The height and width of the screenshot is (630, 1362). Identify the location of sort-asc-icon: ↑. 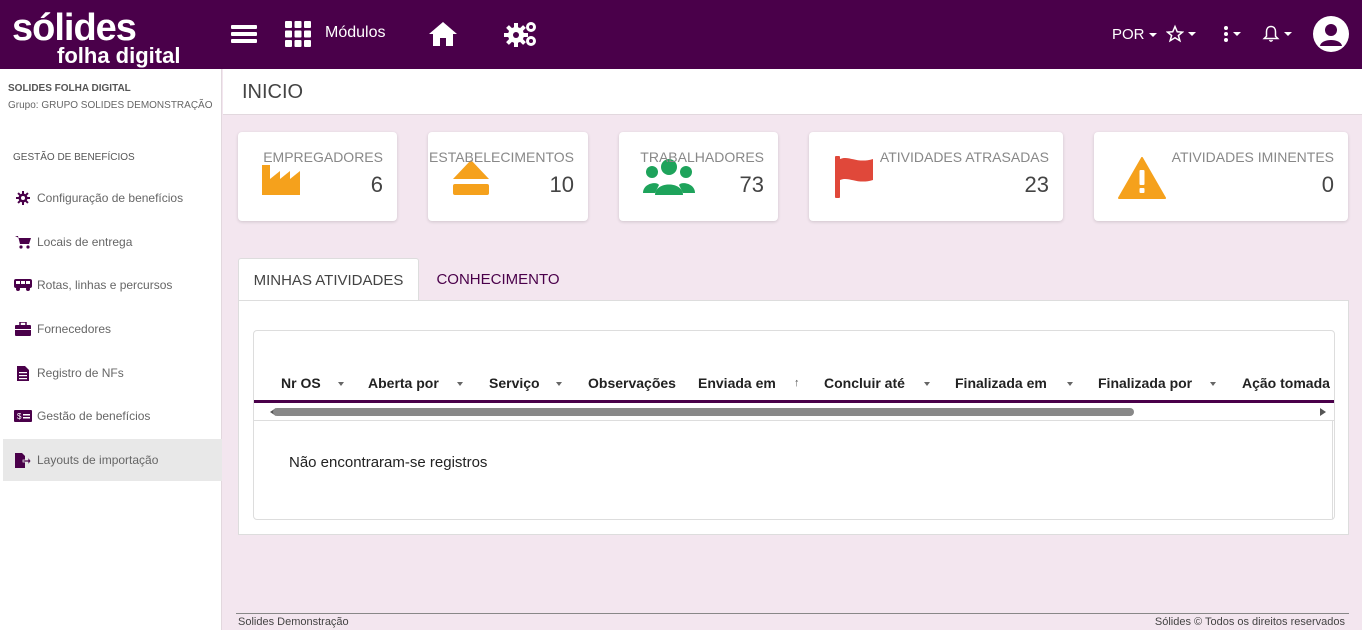
(797, 383).